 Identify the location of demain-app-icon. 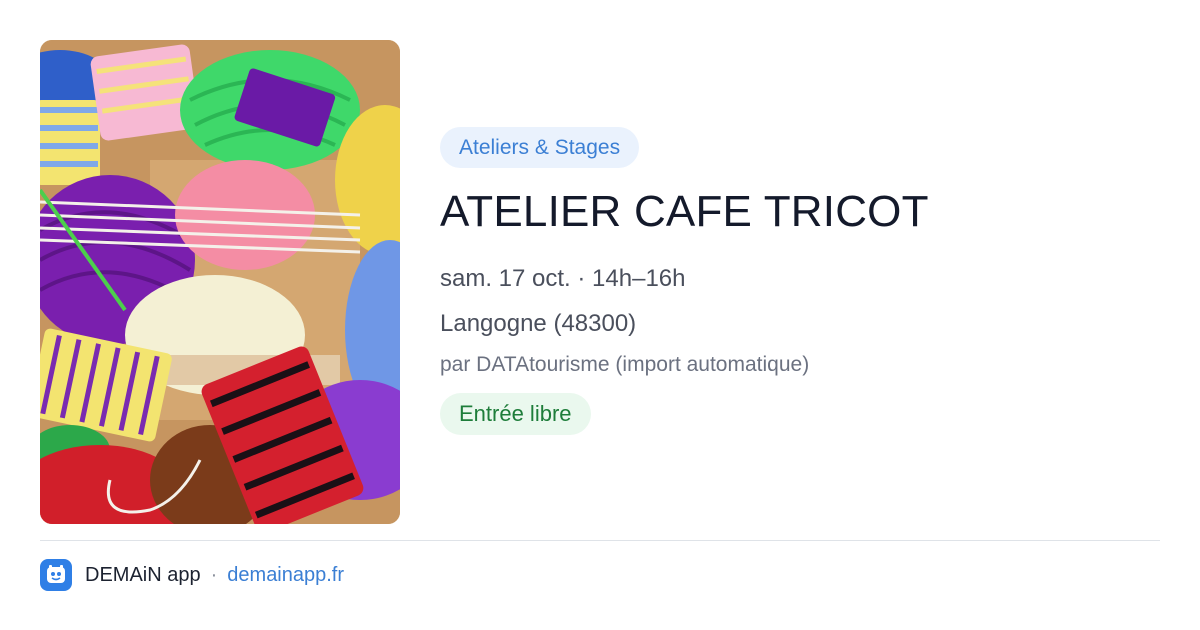
(56, 575).